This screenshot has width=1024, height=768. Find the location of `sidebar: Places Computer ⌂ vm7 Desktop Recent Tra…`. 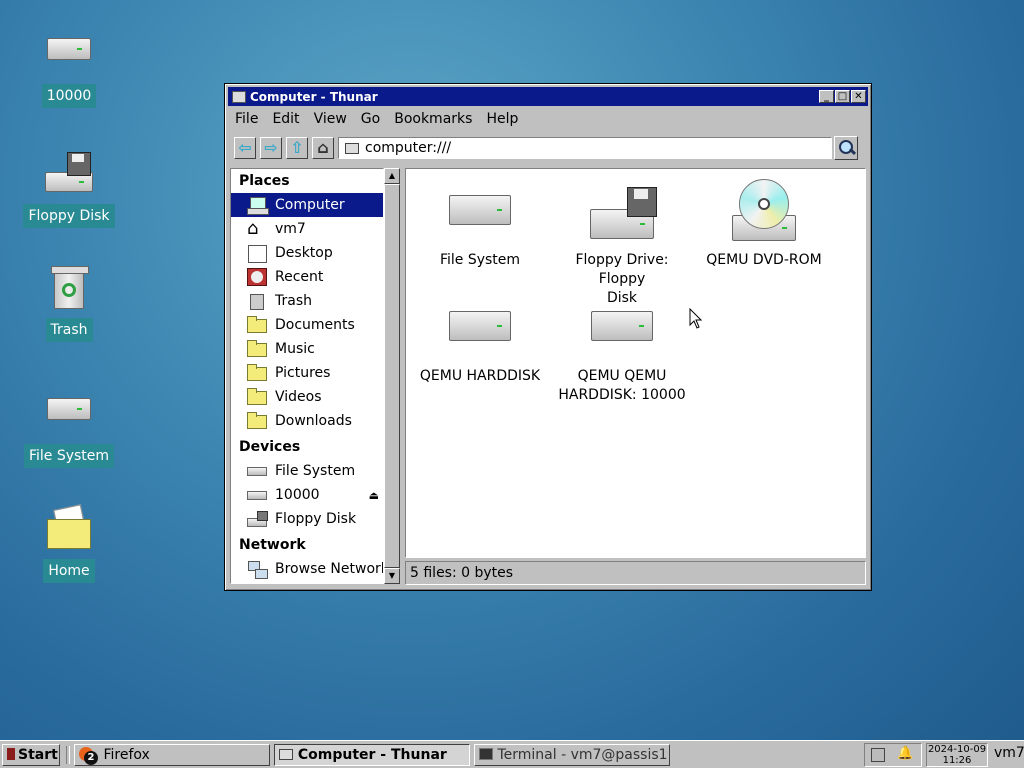

sidebar: Places Computer ⌂ vm7 Desktop Recent Tra… is located at coordinates (307, 376).